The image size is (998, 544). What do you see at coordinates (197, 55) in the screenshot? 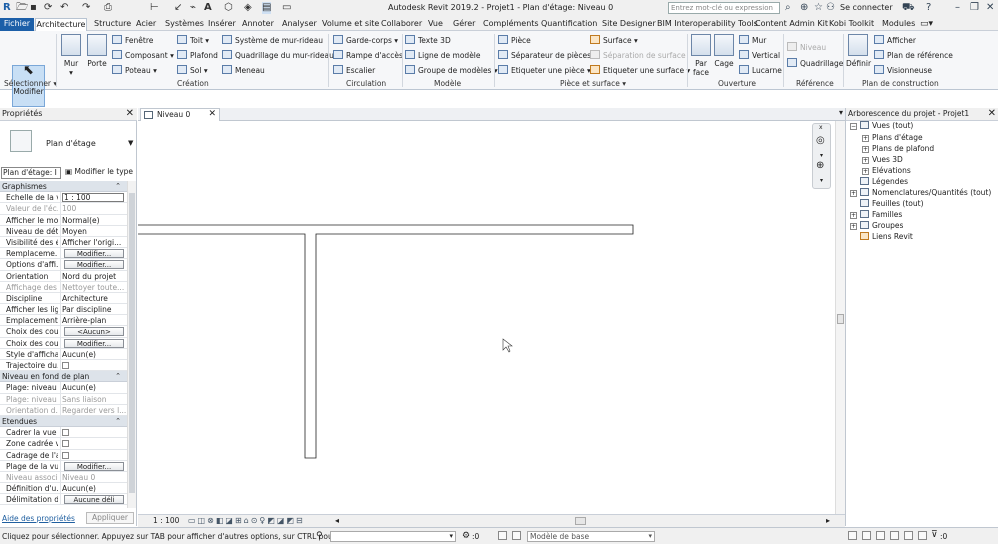
I see `ceiling-button: Plafond` at bounding box center [197, 55].